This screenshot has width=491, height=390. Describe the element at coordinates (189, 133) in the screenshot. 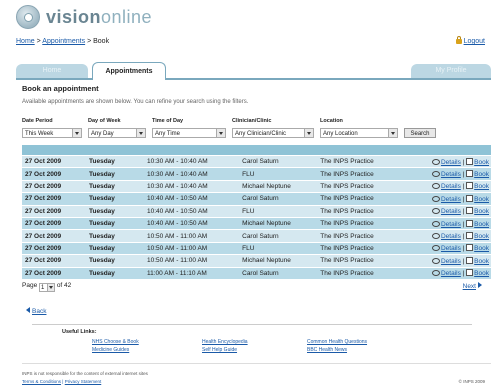

I see `time-of-day-select: Any Time` at that location.